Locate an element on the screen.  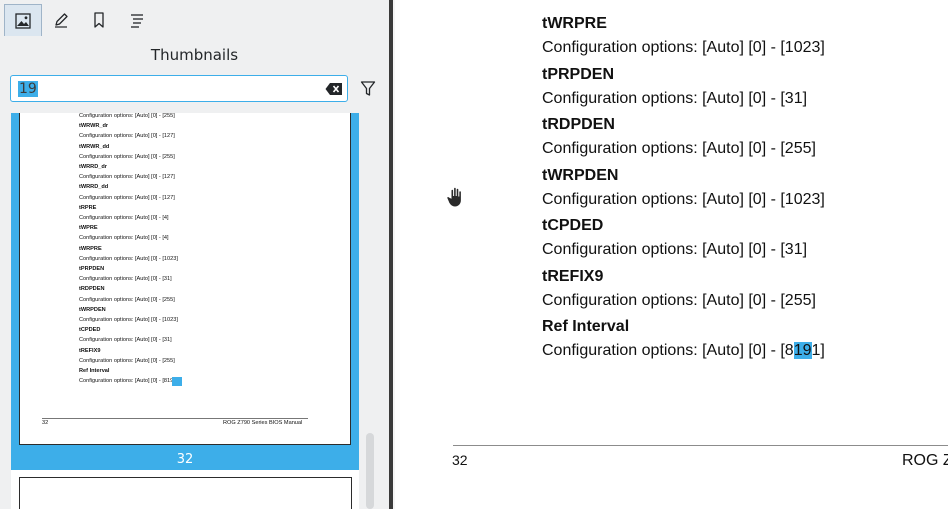
image-icon is located at coordinates (23, 20).